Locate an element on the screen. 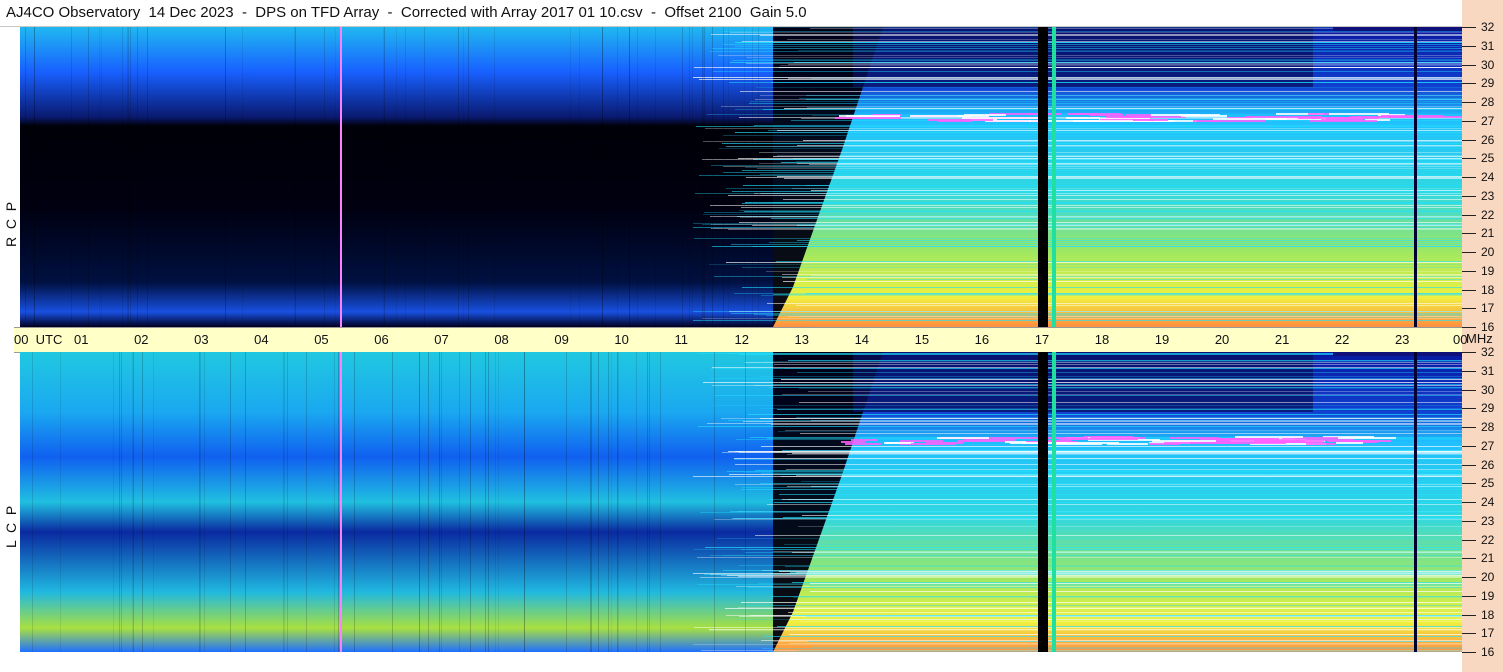 The image size is (1503, 672). freq-tick-label: 27 is located at coordinates (1488, 121).